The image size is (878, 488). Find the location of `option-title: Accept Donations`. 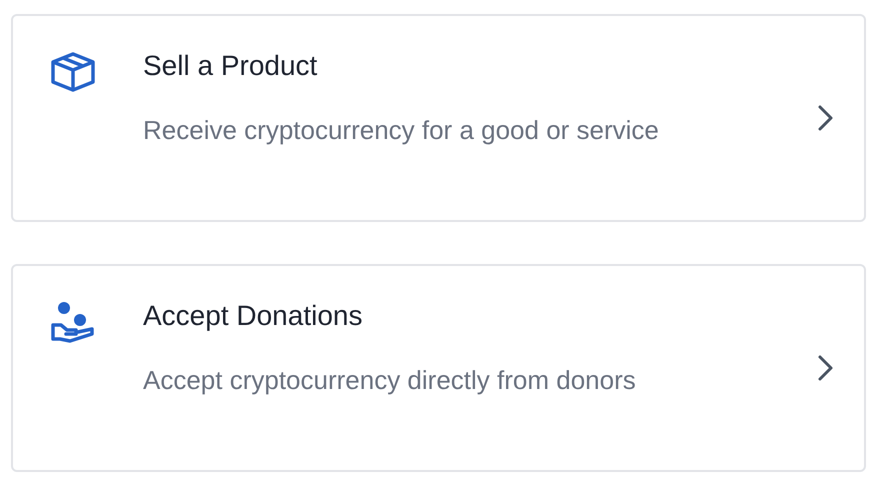

option-title: Accept Donations is located at coordinates (253, 316).